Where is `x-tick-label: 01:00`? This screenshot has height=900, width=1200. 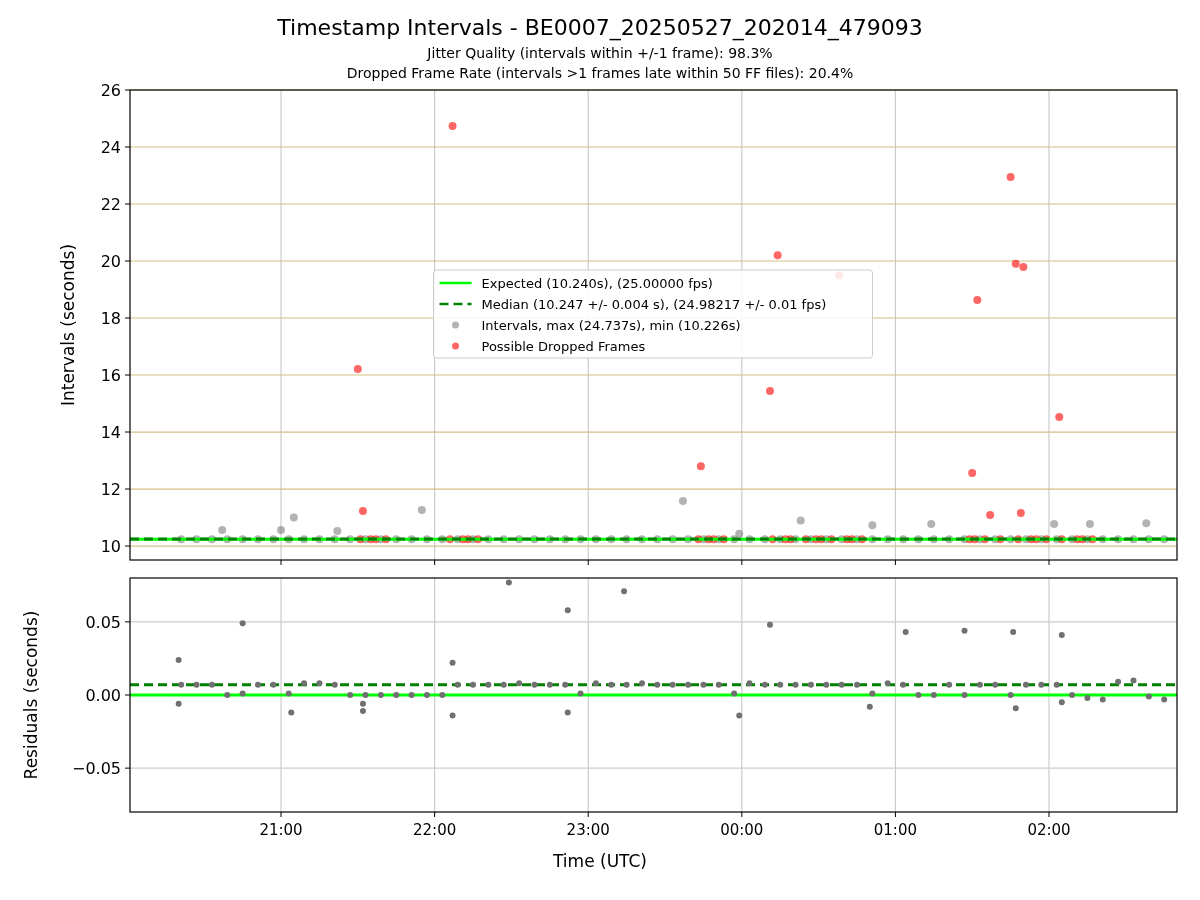
x-tick-label: 01:00 is located at coordinates (895, 830).